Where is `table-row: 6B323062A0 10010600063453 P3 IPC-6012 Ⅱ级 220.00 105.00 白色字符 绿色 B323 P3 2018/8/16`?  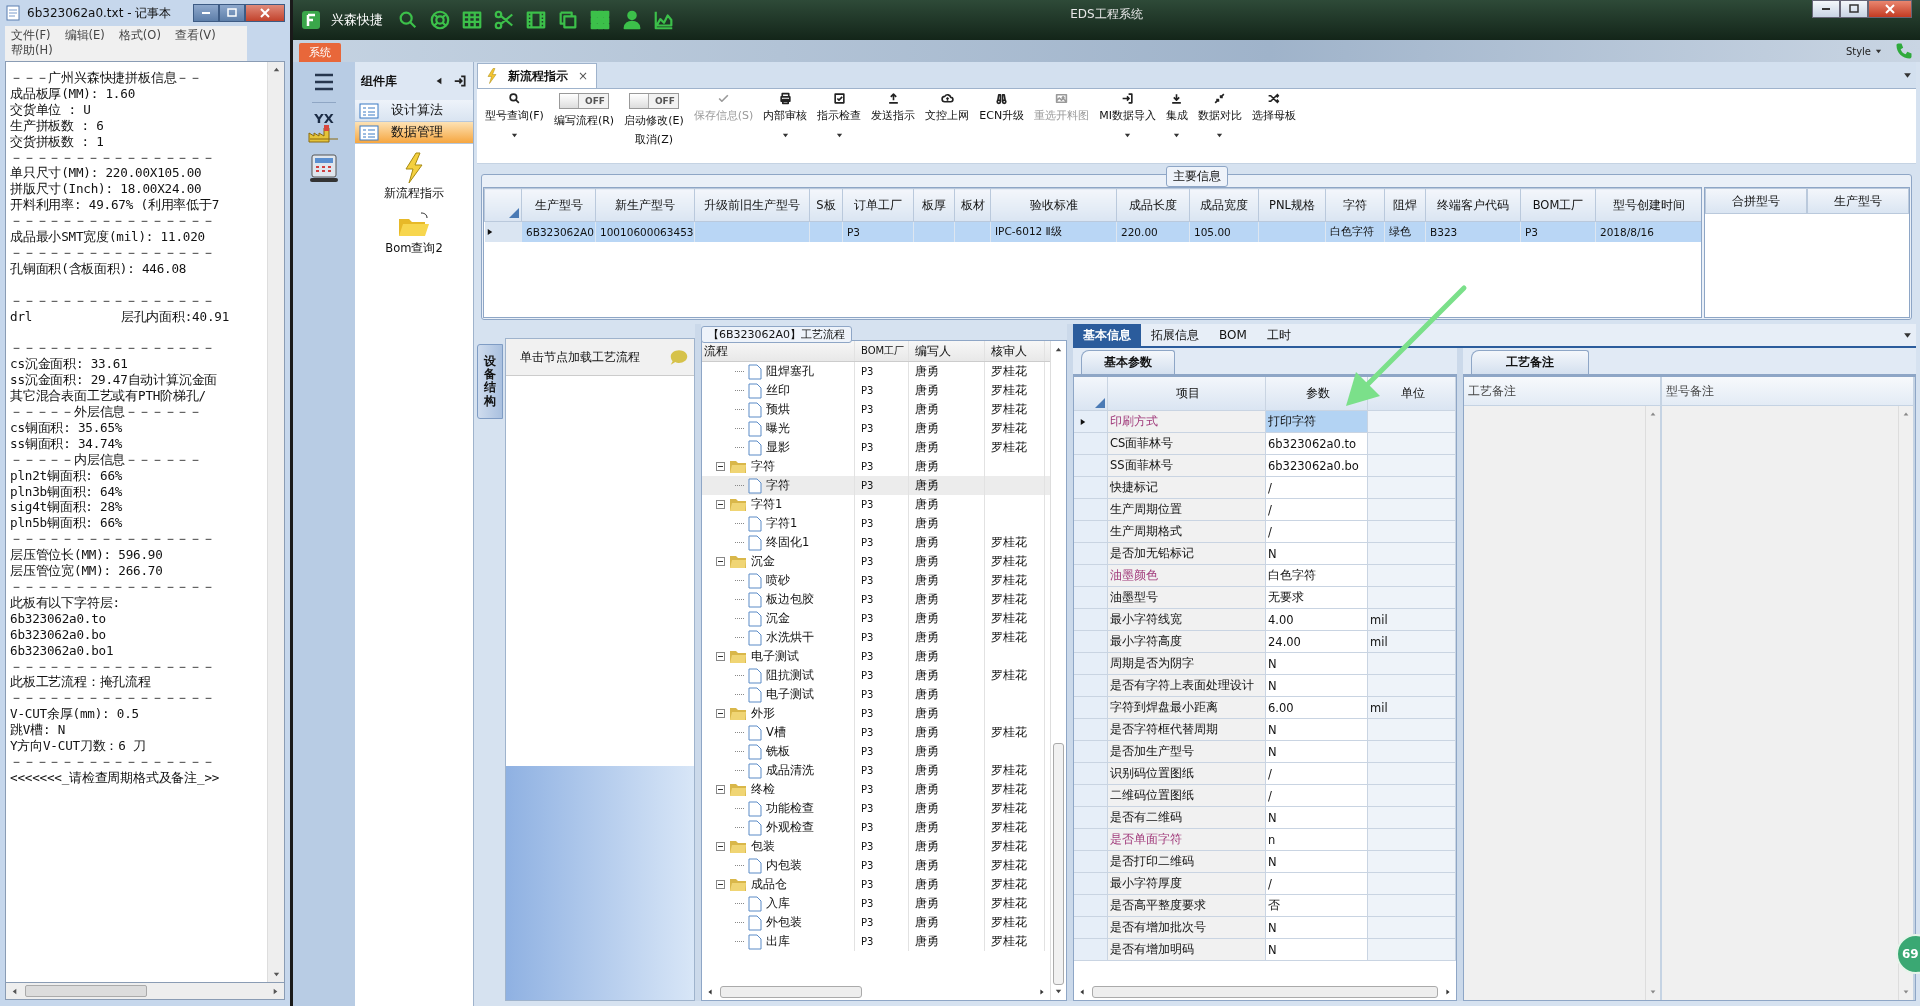 table-row: 6B323062A0 10010600063453 P3 IPC-6012 Ⅱ级 220.00 105.00 白色字符 绿色 B323 P3 2018/8/16 is located at coordinates (1092, 231).